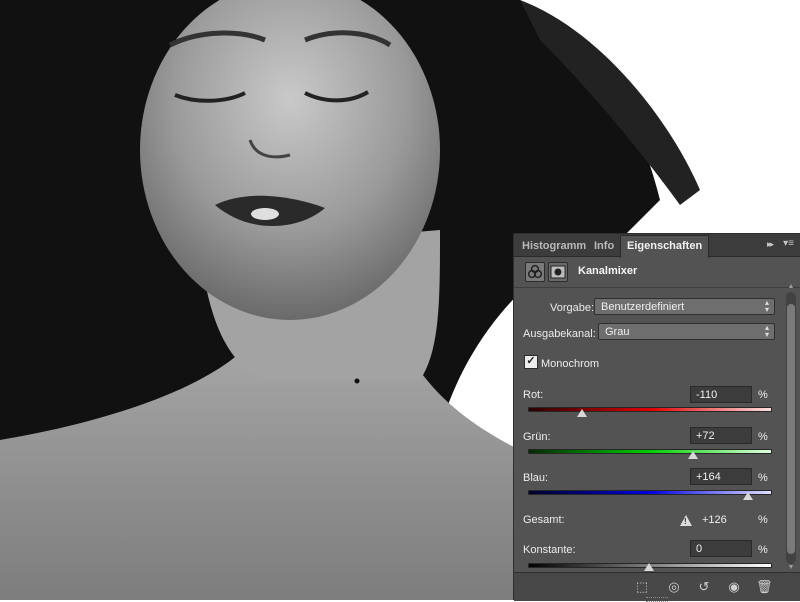 This screenshot has height=602, width=800. What do you see at coordinates (791, 287) in the screenshot?
I see `scroll-up-icon: ▲` at bounding box center [791, 287].